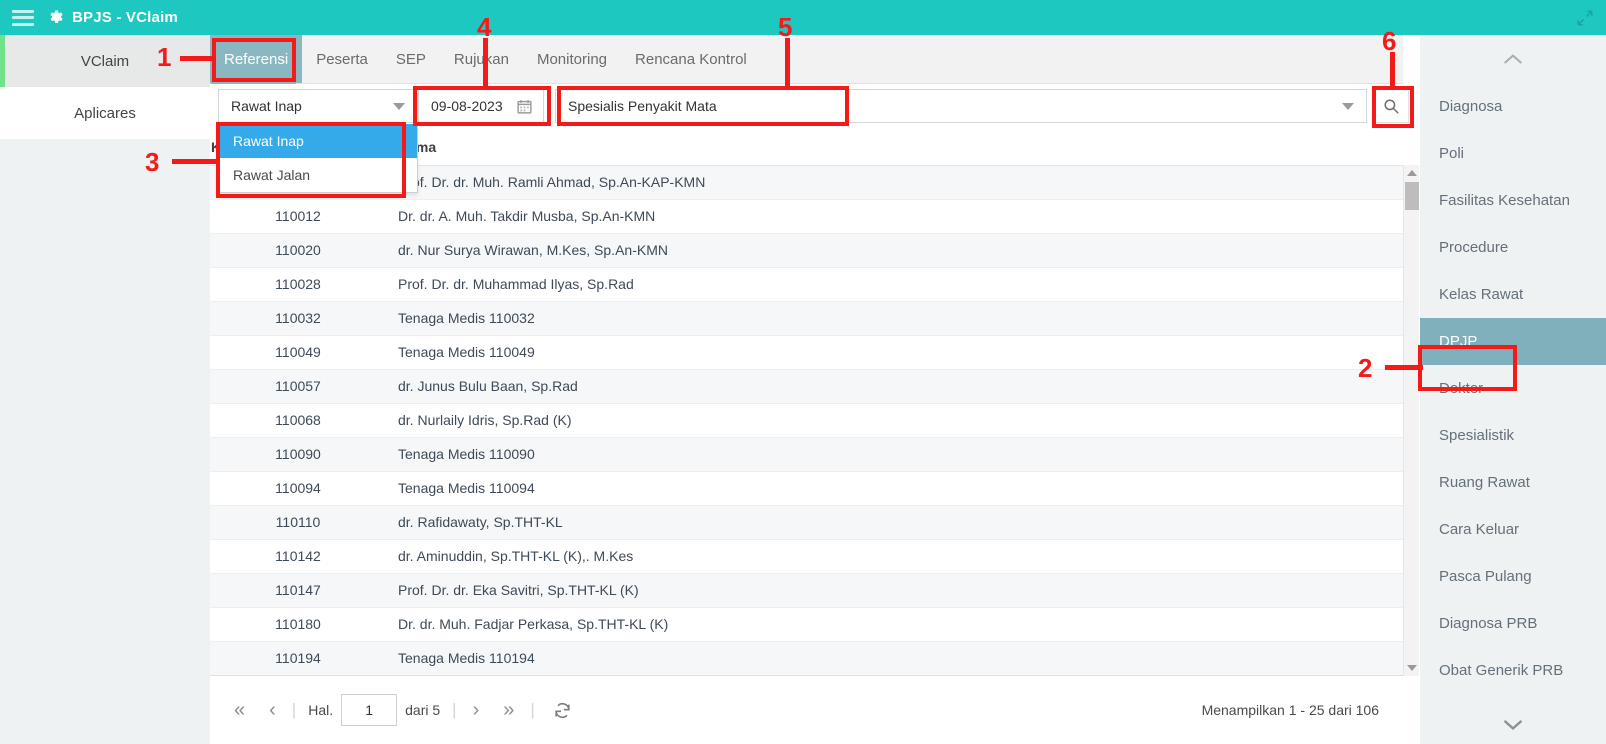  What do you see at coordinates (1513, 153) in the screenshot?
I see `right-menu-item-poli: Poli` at bounding box center [1513, 153].